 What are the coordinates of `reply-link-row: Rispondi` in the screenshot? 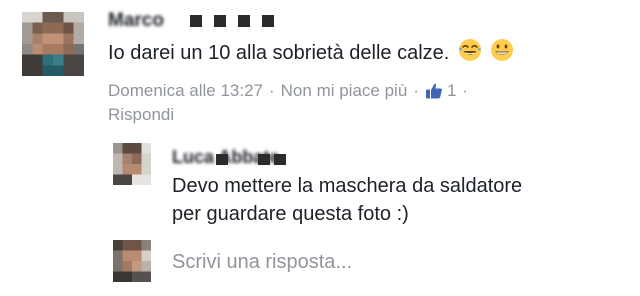 It's located at (141, 115).